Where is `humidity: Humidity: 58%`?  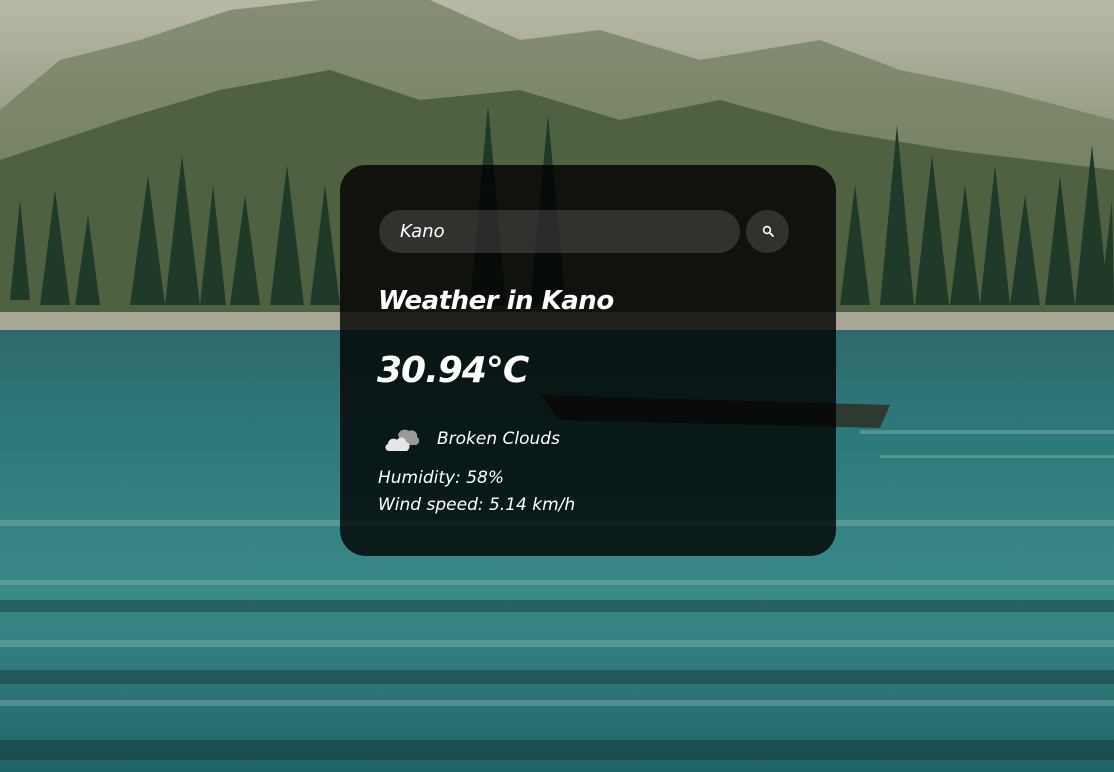
humidity: Humidity: 58% is located at coordinates (441, 478).